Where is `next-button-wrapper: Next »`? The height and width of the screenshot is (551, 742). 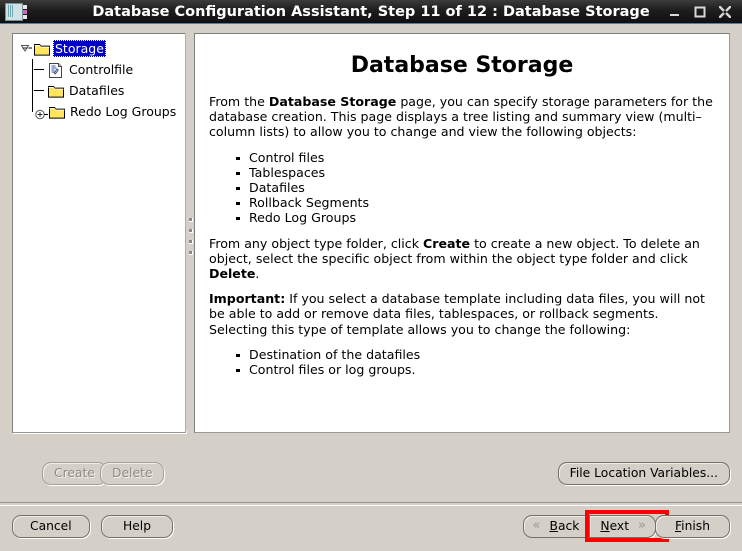
next-button-wrapper: Next » is located at coordinates (627, 526).